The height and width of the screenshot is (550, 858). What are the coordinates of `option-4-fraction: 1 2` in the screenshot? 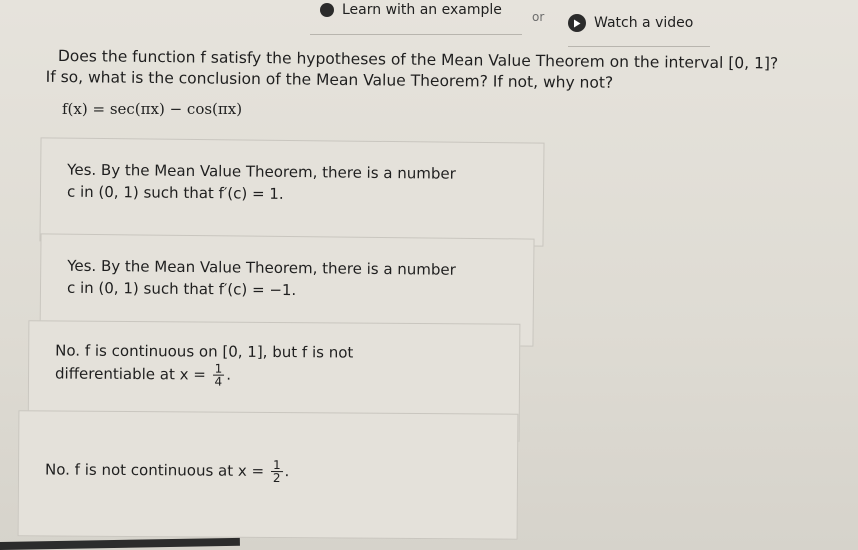 It's located at (276, 472).